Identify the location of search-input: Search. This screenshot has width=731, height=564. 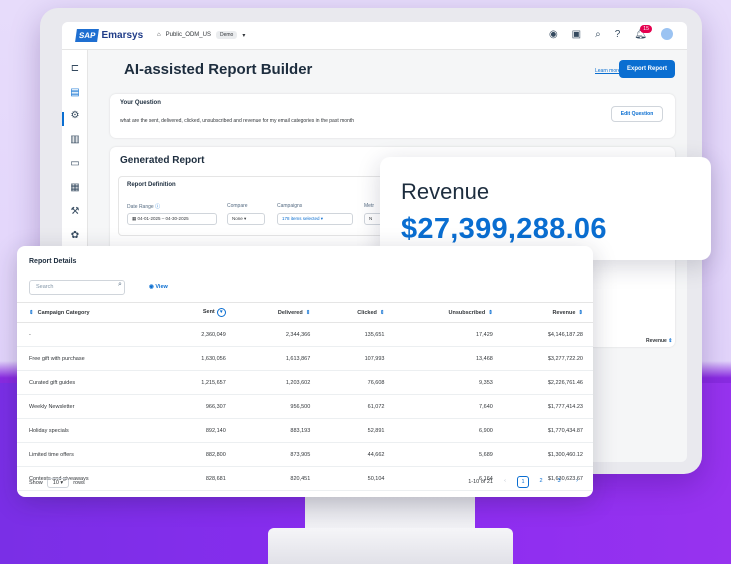
(77, 287).